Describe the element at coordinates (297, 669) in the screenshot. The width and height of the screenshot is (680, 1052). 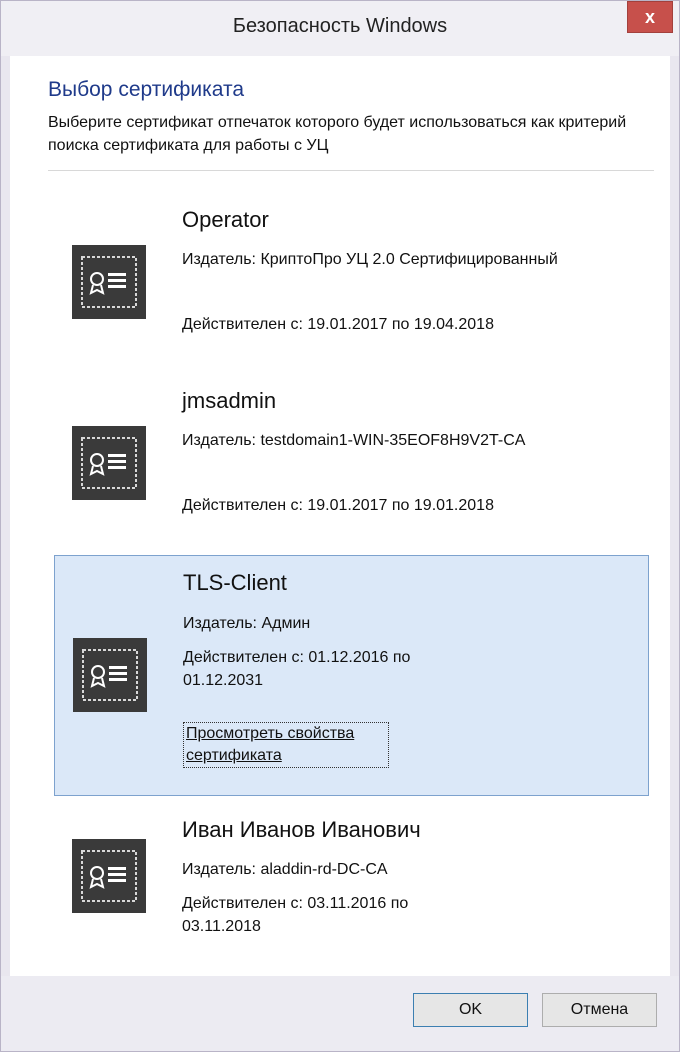
I see `certificate-validity: Действителен с: 01.12.2016 по 01.12.2031` at that location.